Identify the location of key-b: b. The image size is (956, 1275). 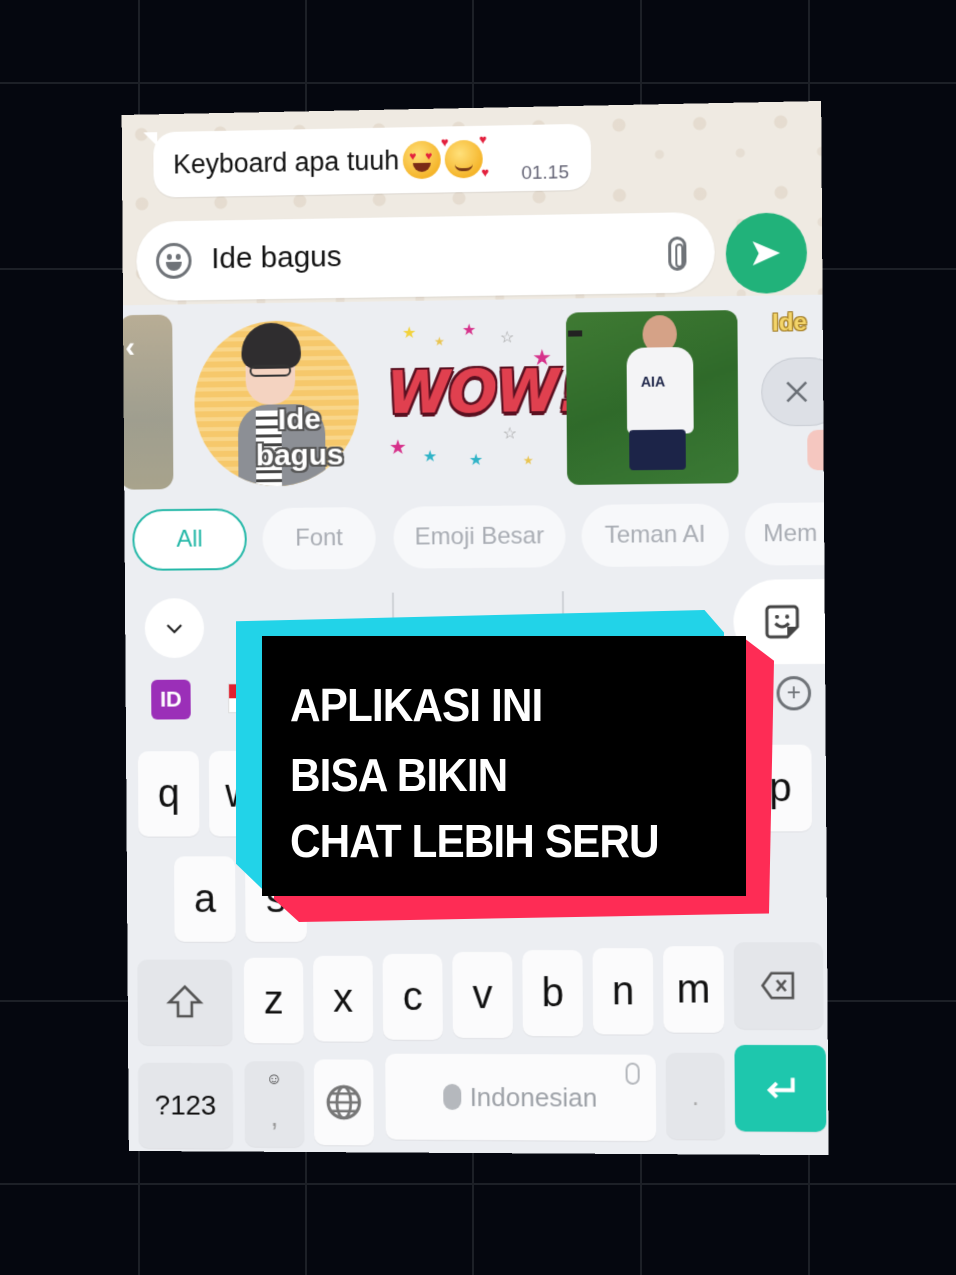
(553, 993).